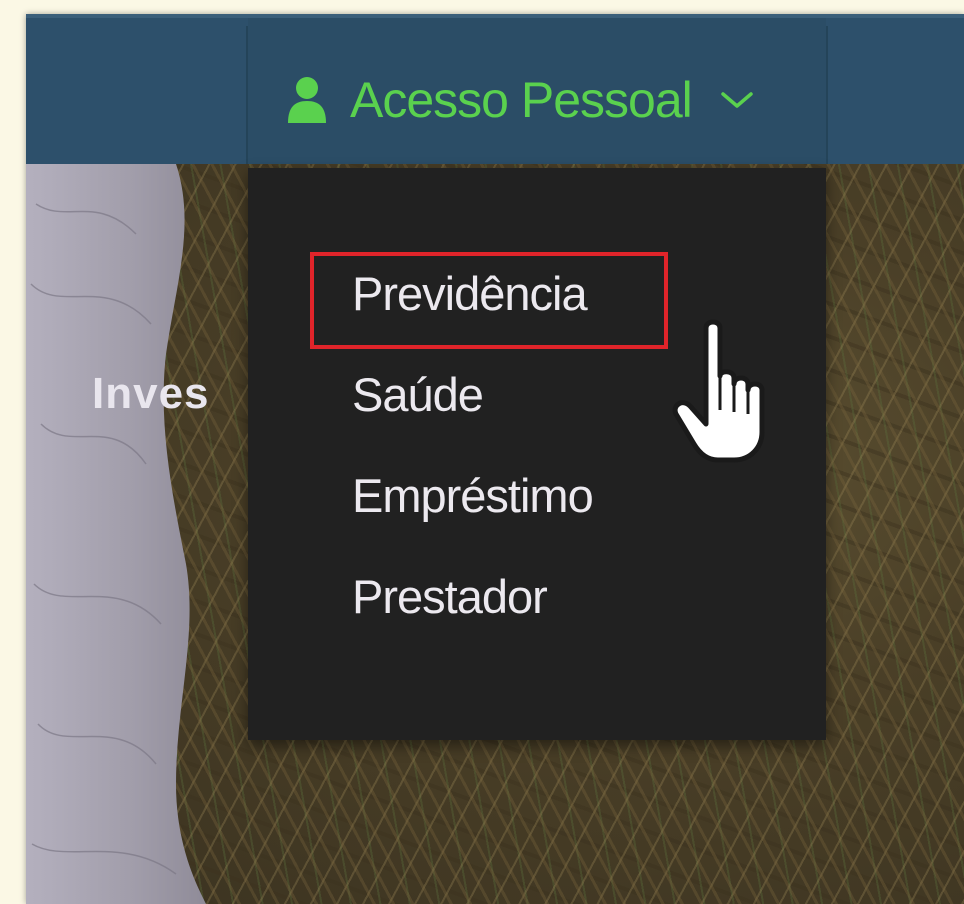 The height and width of the screenshot is (904, 964). What do you see at coordinates (151, 393) in the screenshot?
I see `hero-heading: Inves` at bounding box center [151, 393].